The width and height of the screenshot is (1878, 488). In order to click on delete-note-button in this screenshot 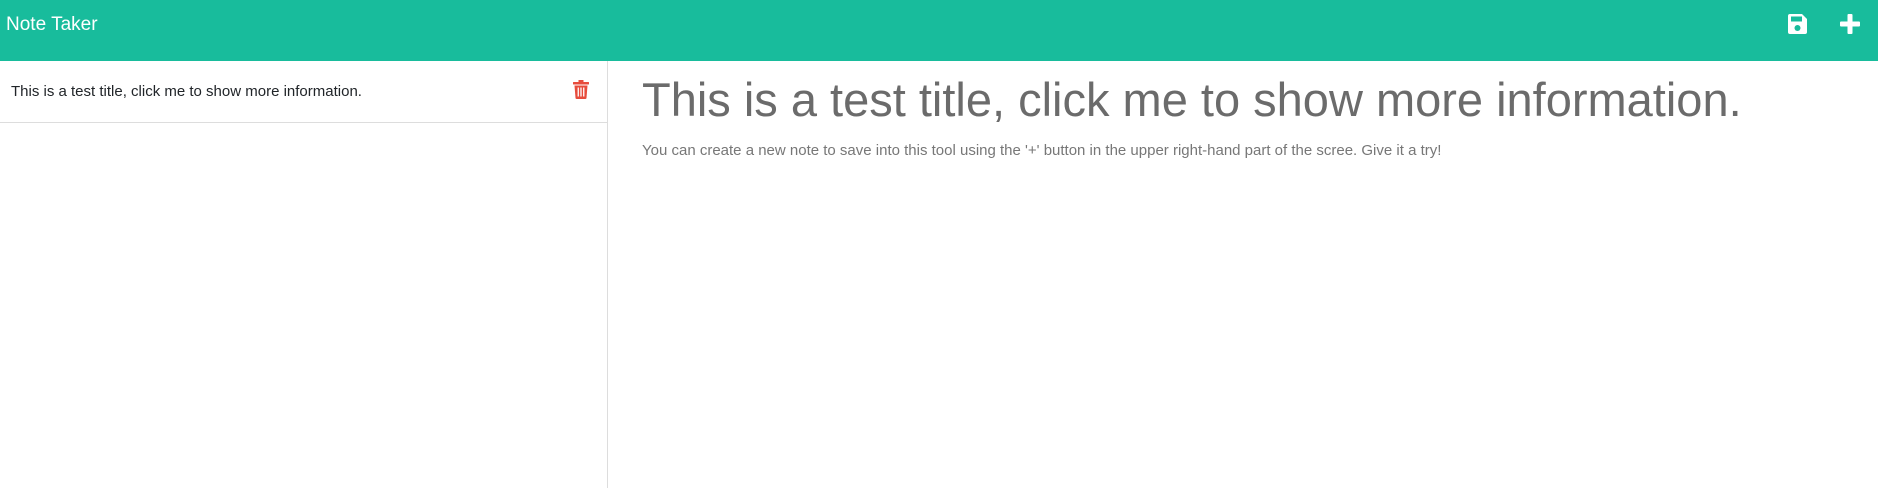, I will do `click(581, 89)`.